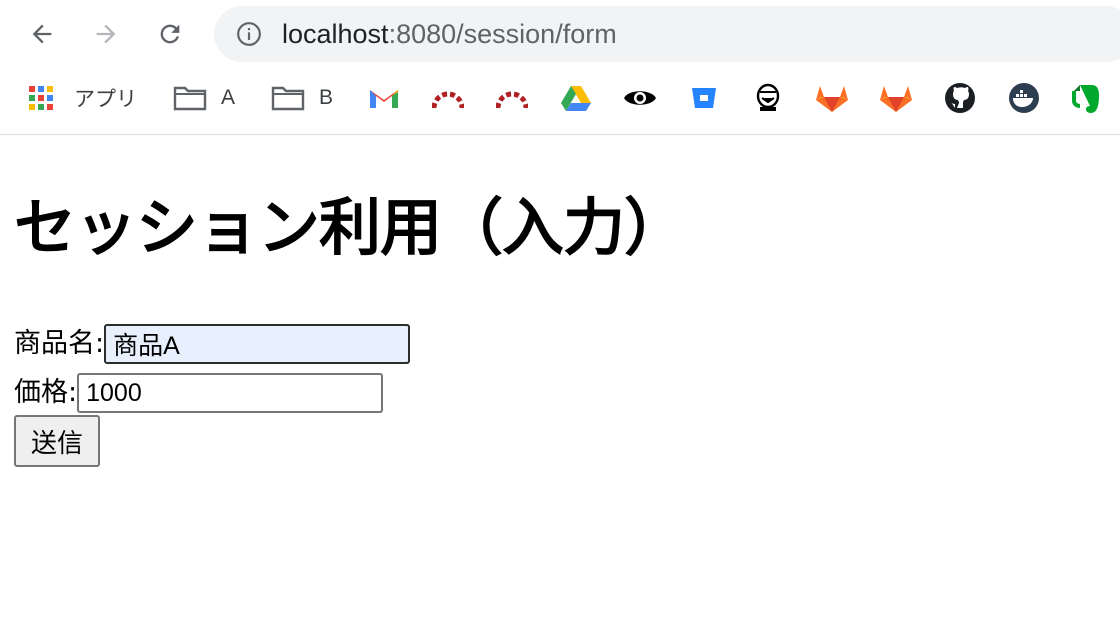 This screenshot has width=1120, height=626. I want to click on bookmark-folder-b-label: B, so click(326, 97).